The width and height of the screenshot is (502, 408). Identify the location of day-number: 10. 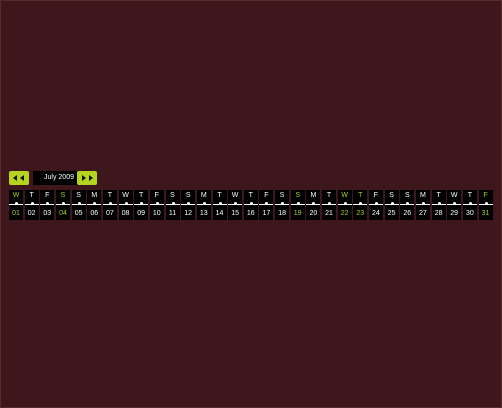
(156, 213).